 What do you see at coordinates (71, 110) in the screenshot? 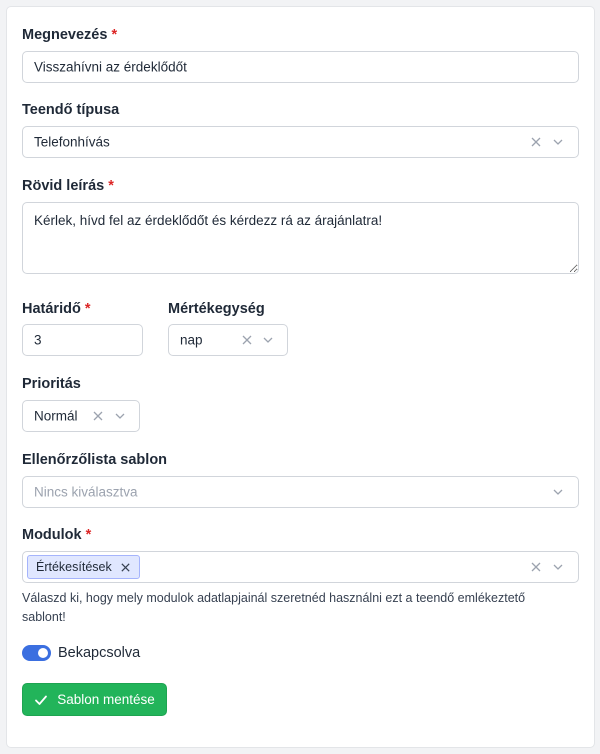
I see `task-type-label: Teendő típusa` at bounding box center [71, 110].